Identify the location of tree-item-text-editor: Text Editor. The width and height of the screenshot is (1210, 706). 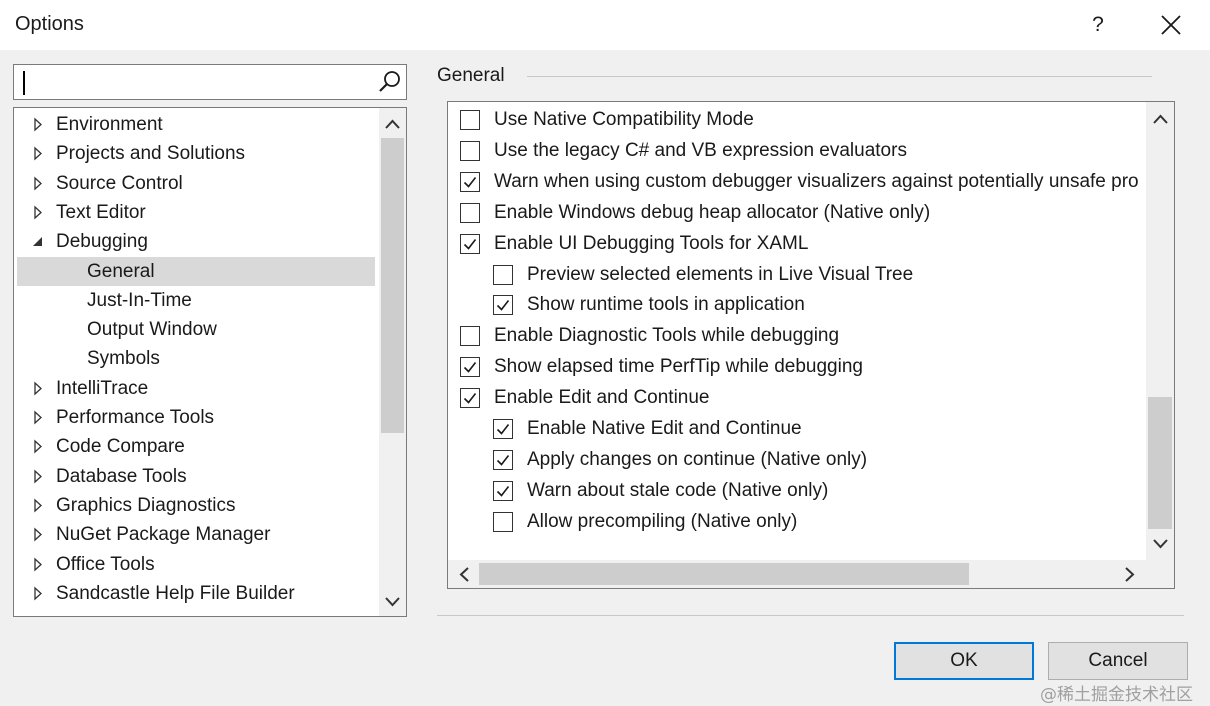
(196, 212).